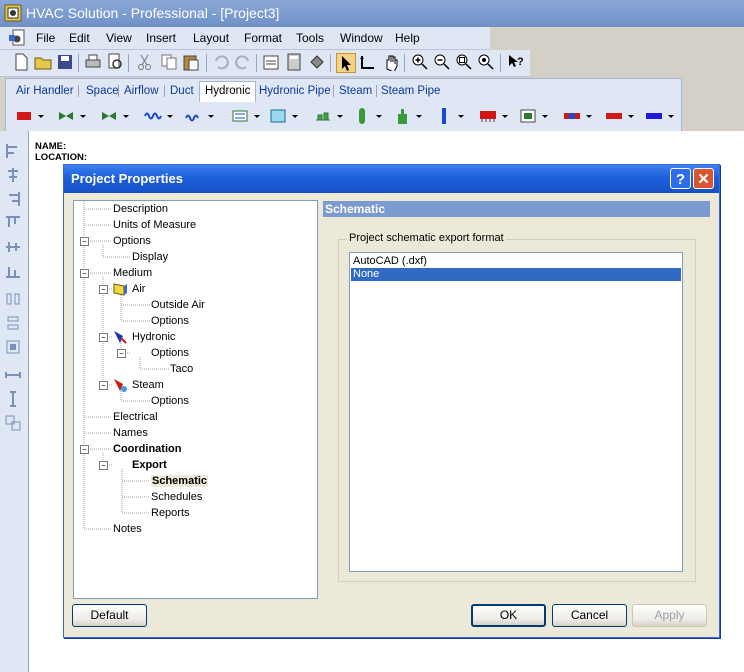 This screenshot has height=672, width=744. What do you see at coordinates (368, 116) in the screenshot?
I see `expansion-tank-dropdown-icon` at bounding box center [368, 116].